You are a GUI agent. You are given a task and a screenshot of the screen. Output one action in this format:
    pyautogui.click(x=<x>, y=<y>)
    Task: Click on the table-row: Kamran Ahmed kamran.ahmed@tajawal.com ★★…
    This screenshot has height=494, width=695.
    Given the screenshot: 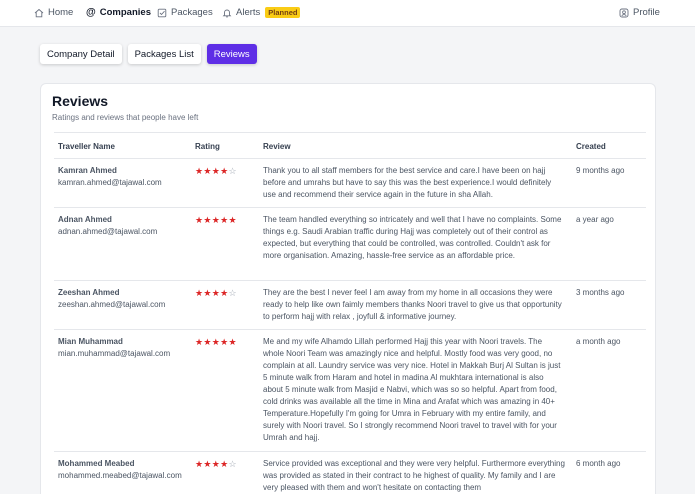 What is the action you would take?
    pyautogui.click(x=350, y=183)
    